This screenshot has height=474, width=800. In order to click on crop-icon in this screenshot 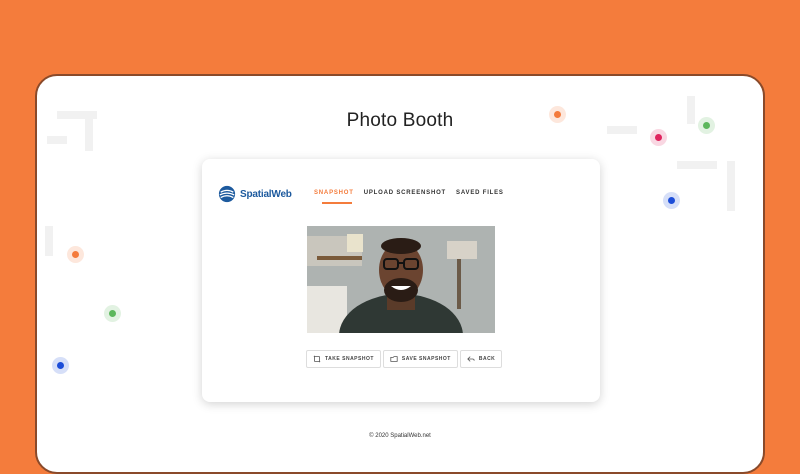, I will do `click(317, 359)`.